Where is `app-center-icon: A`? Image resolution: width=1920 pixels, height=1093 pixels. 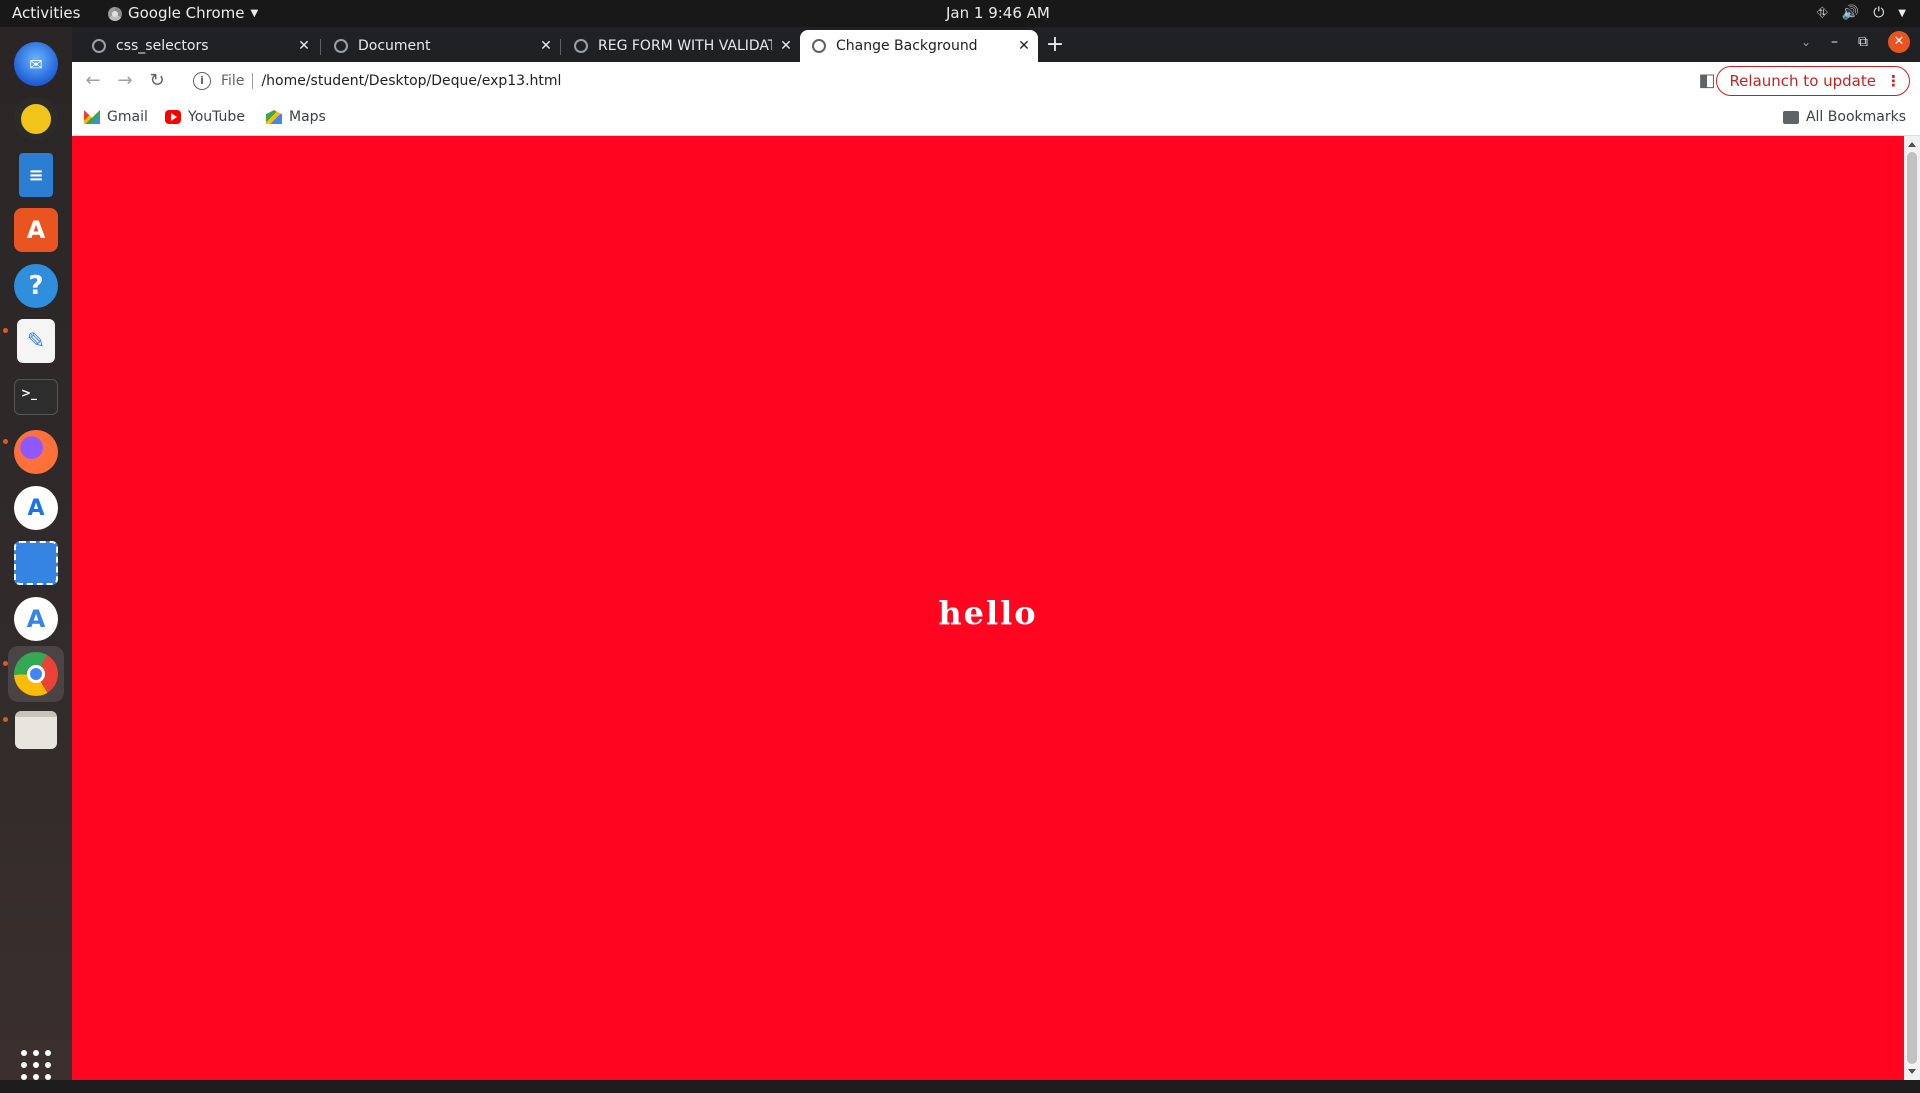 app-center-icon: A is located at coordinates (36, 619).